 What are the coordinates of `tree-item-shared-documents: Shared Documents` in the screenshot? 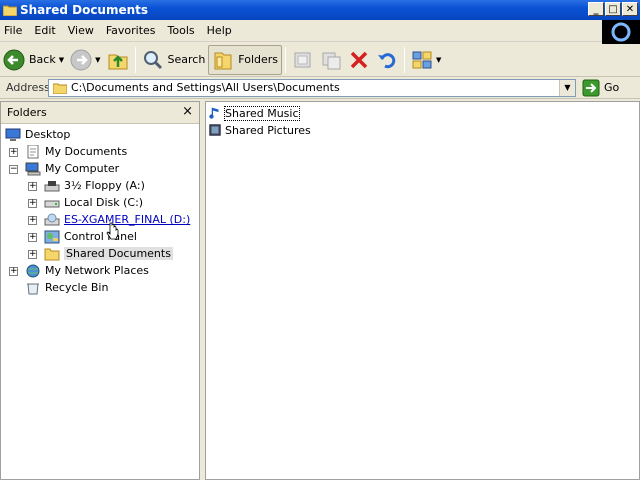 It's located at (108, 253).